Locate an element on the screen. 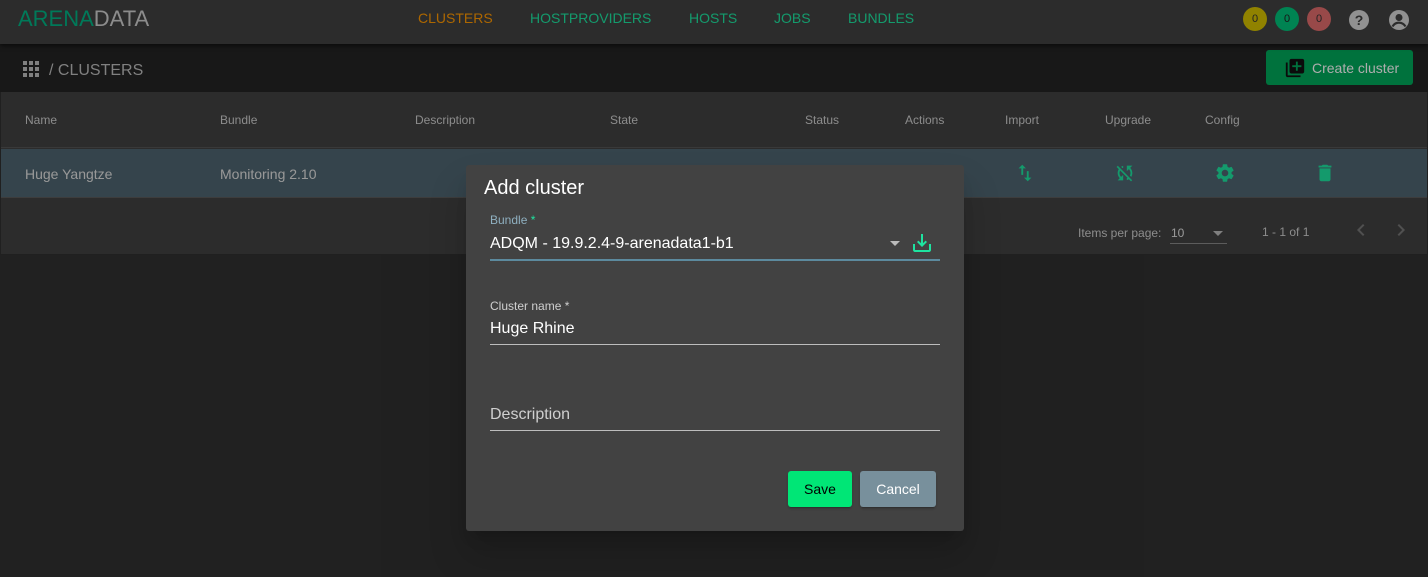 The image size is (1428, 577). required-marker: * is located at coordinates (531, 220).